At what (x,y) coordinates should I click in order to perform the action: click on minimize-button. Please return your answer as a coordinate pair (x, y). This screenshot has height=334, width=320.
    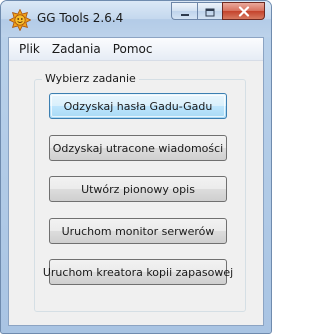
    Looking at the image, I should click on (184, 11).